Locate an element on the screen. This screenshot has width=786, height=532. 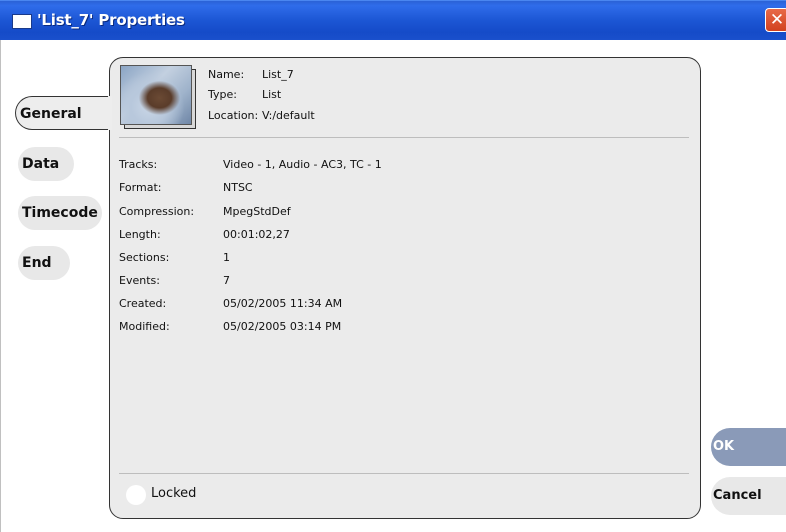
title-bar: 'List_7' Properties is located at coordinates (393, 20).